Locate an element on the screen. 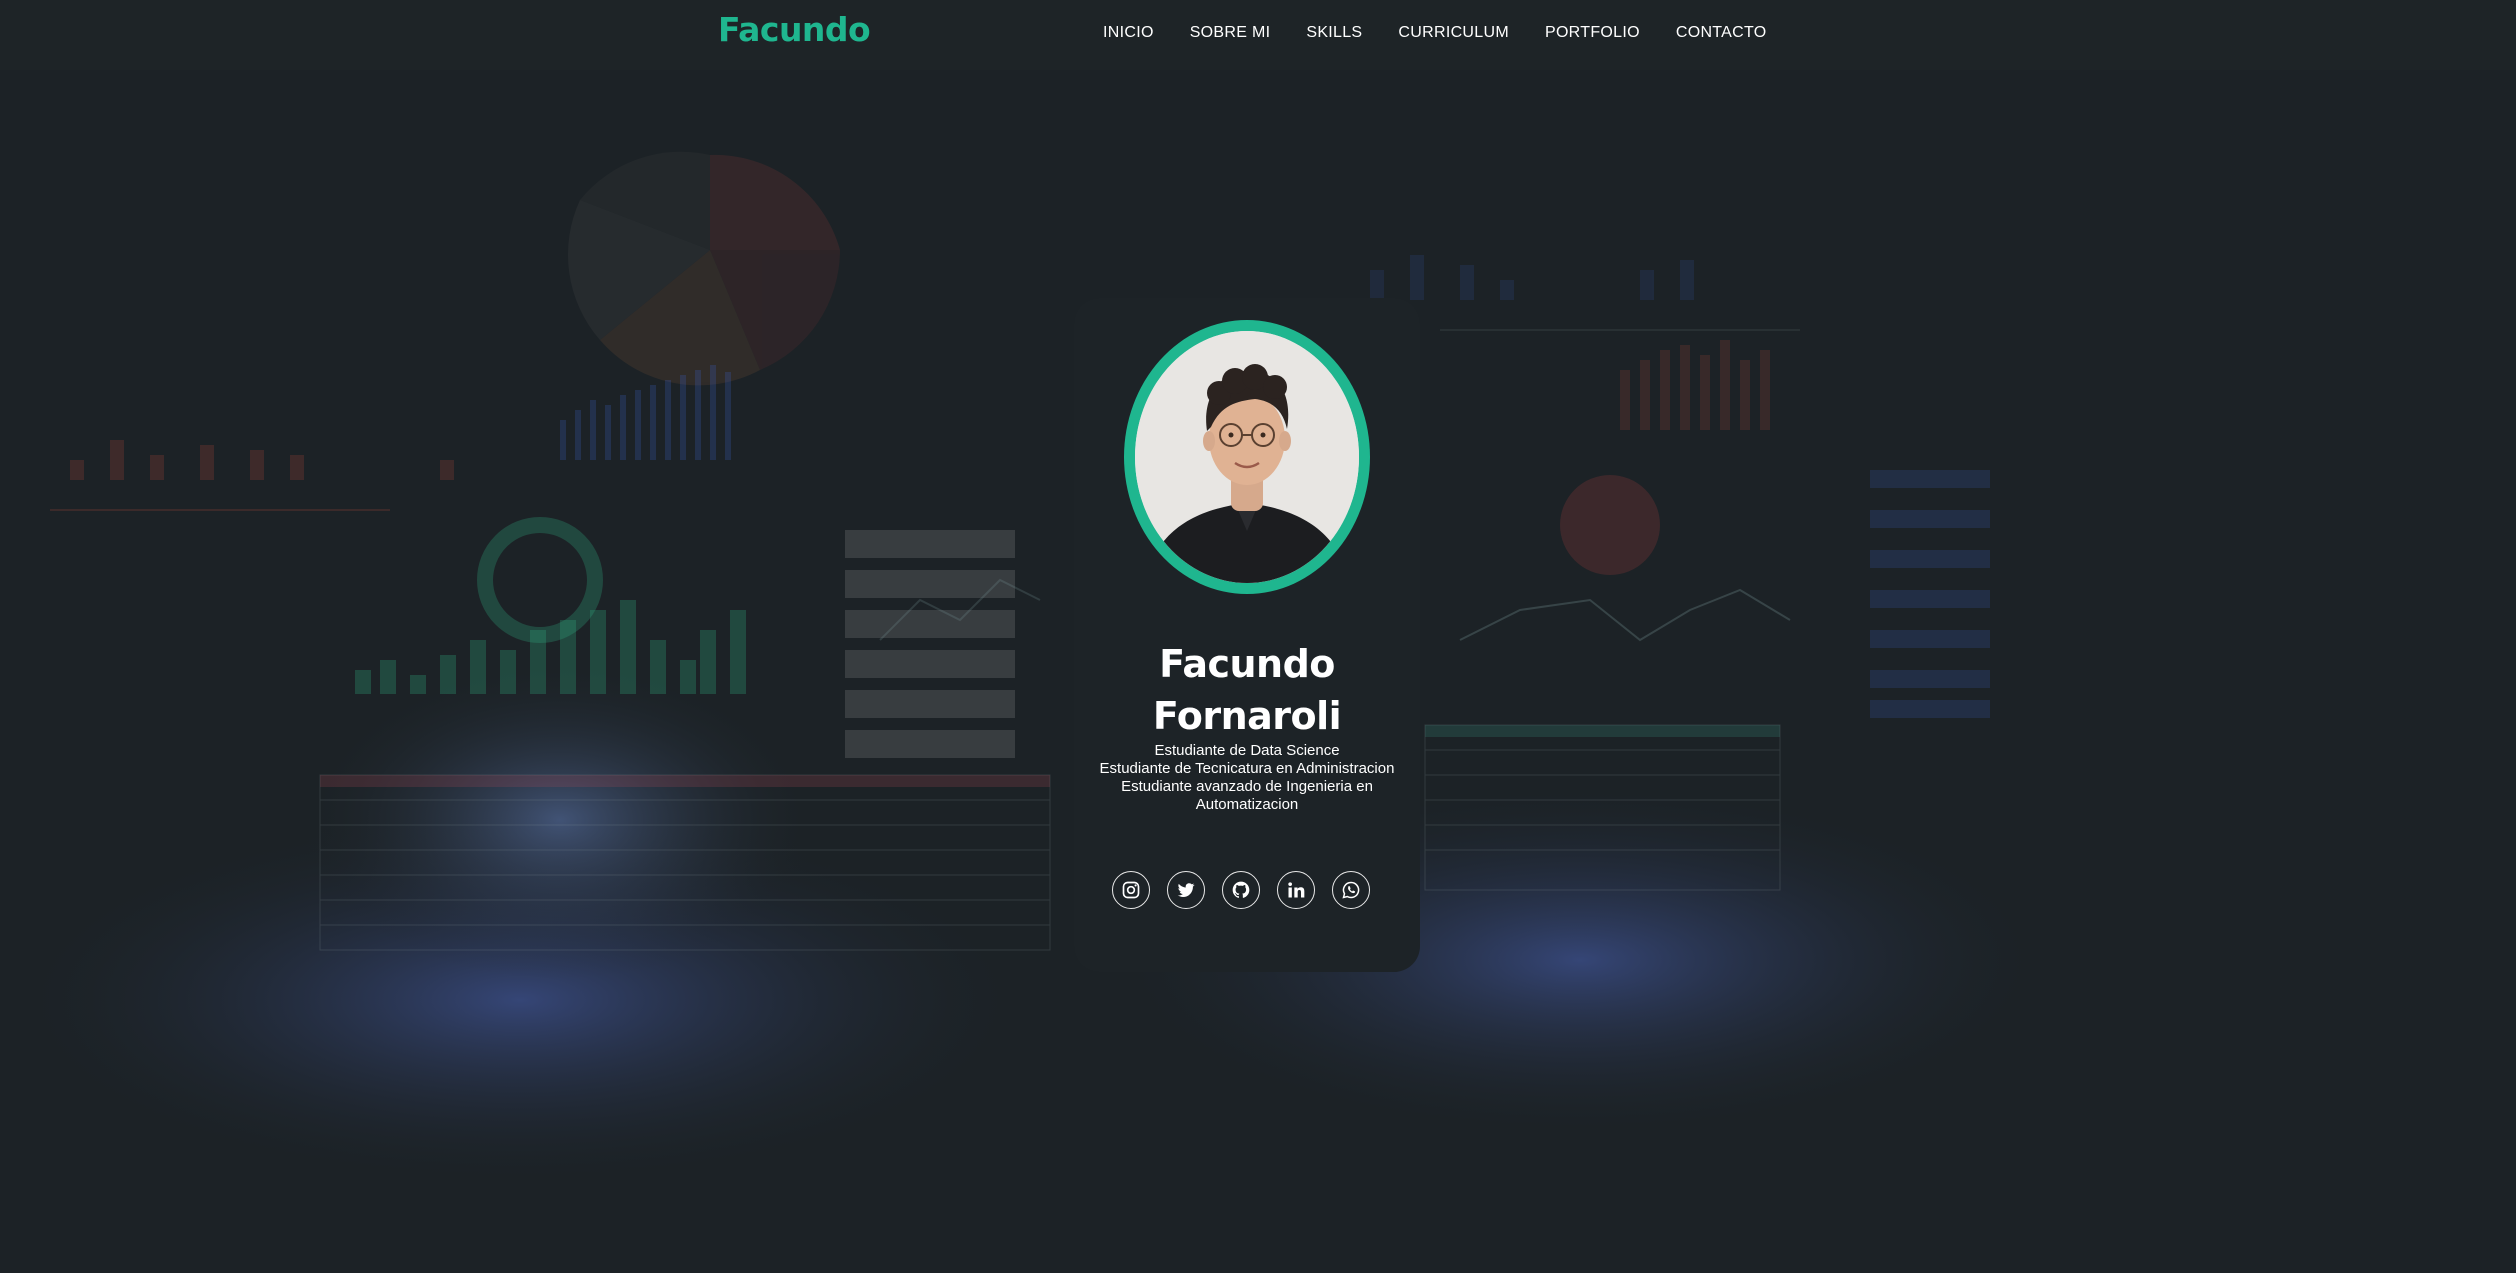 The width and height of the screenshot is (2516, 1273). site-logo: Facundo is located at coordinates (794, 29).